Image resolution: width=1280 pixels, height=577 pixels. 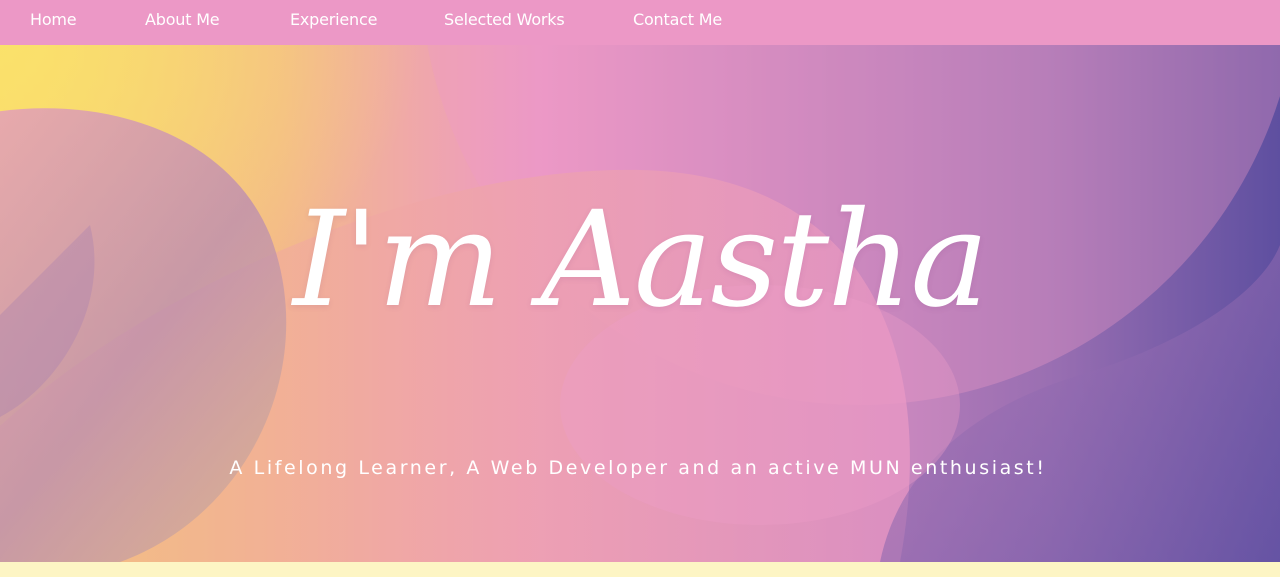 What do you see at coordinates (677, 20) in the screenshot?
I see `nav-link-contact-me: Contact Me` at bounding box center [677, 20].